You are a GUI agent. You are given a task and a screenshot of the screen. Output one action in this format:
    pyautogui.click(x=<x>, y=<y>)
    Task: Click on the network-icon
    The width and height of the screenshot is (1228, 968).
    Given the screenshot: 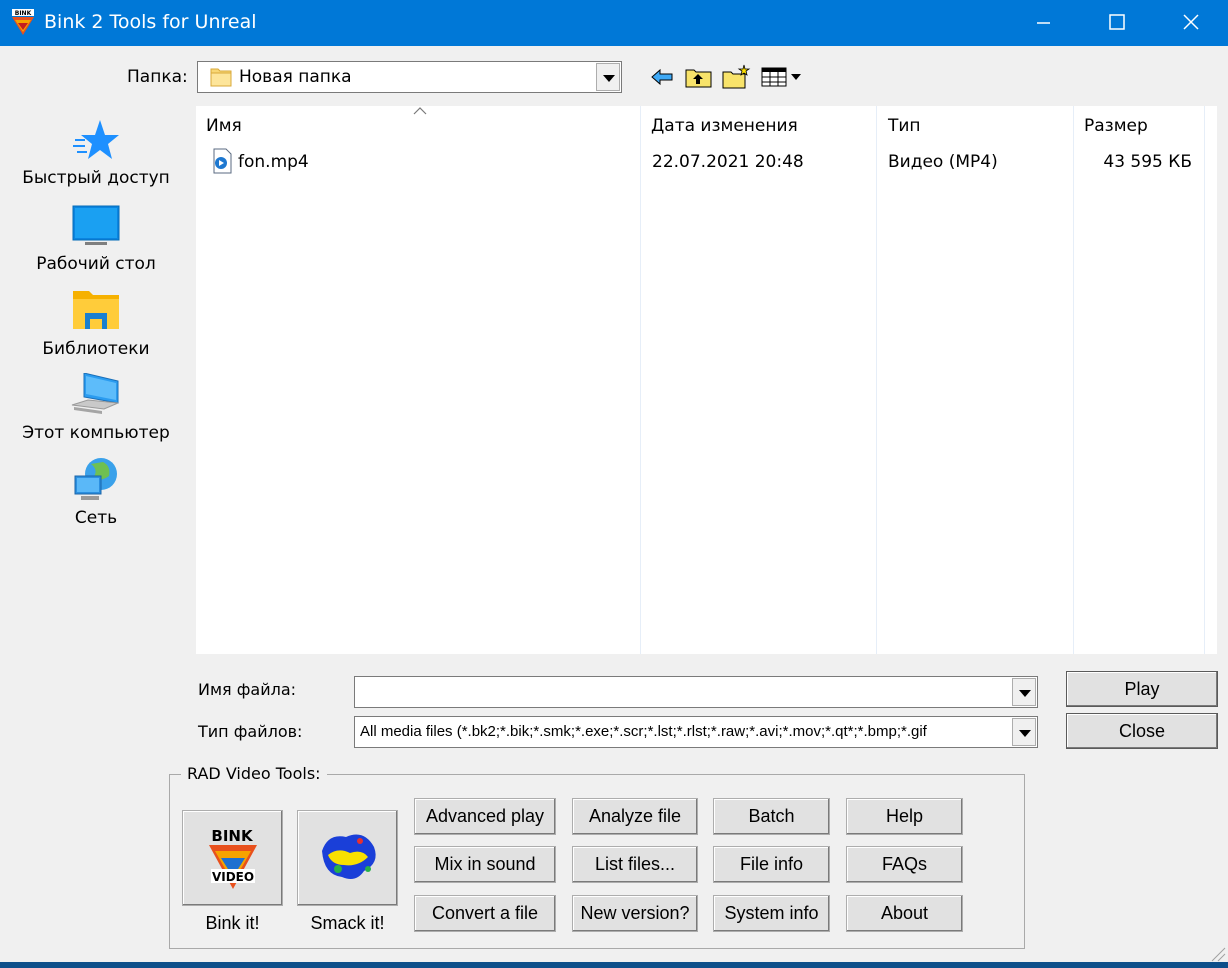 What is the action you would take?
    pyautogui.click(x=95, y=479)
    